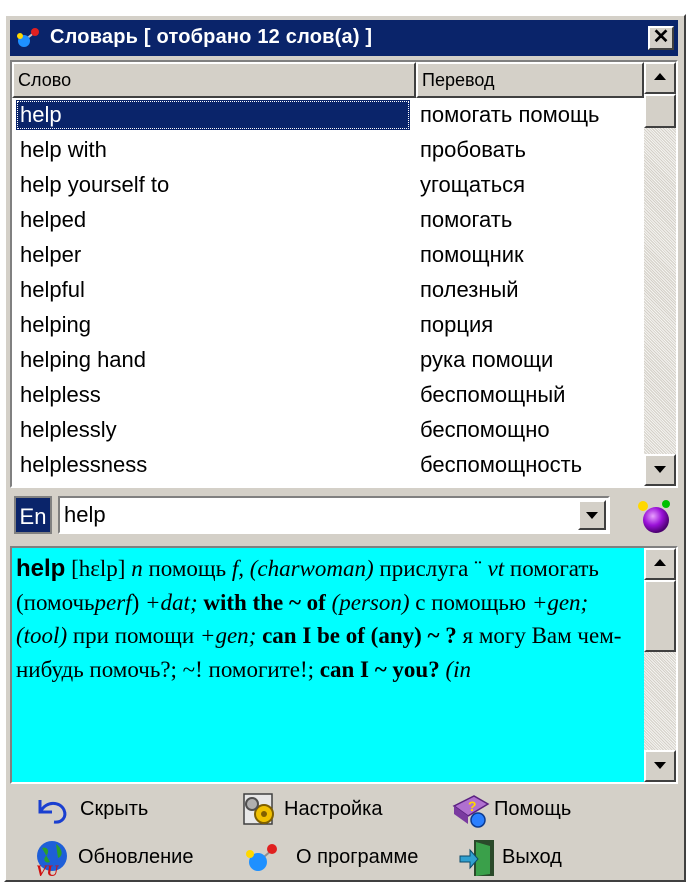 The image size is (690, 887). What do you see at coordinates (328, 360) in the screenshot?
I see `list-item: helping hand рука помощи` at bounding box center [328, 360].